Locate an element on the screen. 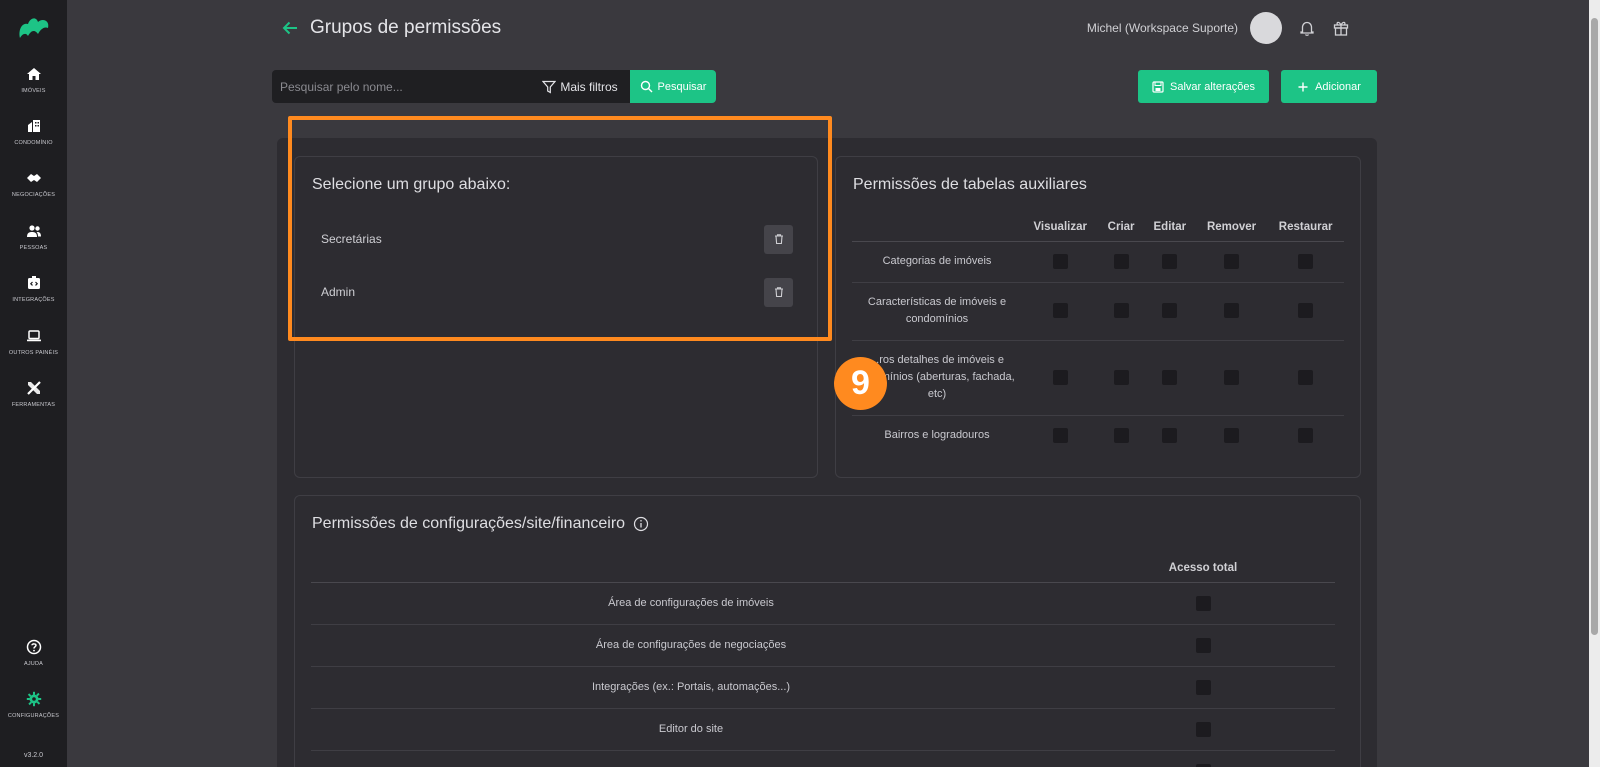  sidebar-item-ferramentas: Ferramentas is located at coordinates (33, 394).